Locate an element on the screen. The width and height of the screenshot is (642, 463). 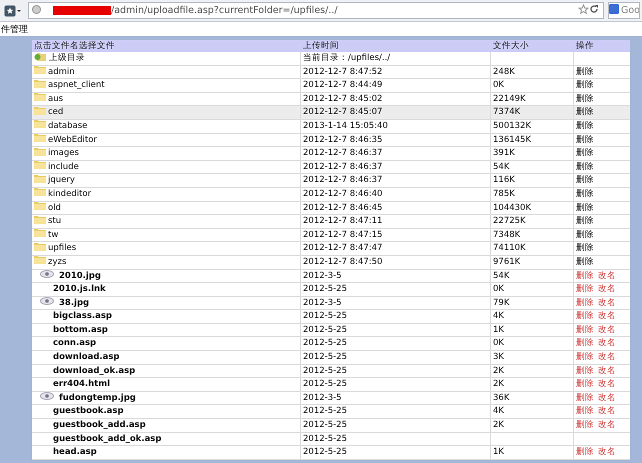
upload-time: 2012-12-7 8:45:02 is located at coordinates (343, 99).